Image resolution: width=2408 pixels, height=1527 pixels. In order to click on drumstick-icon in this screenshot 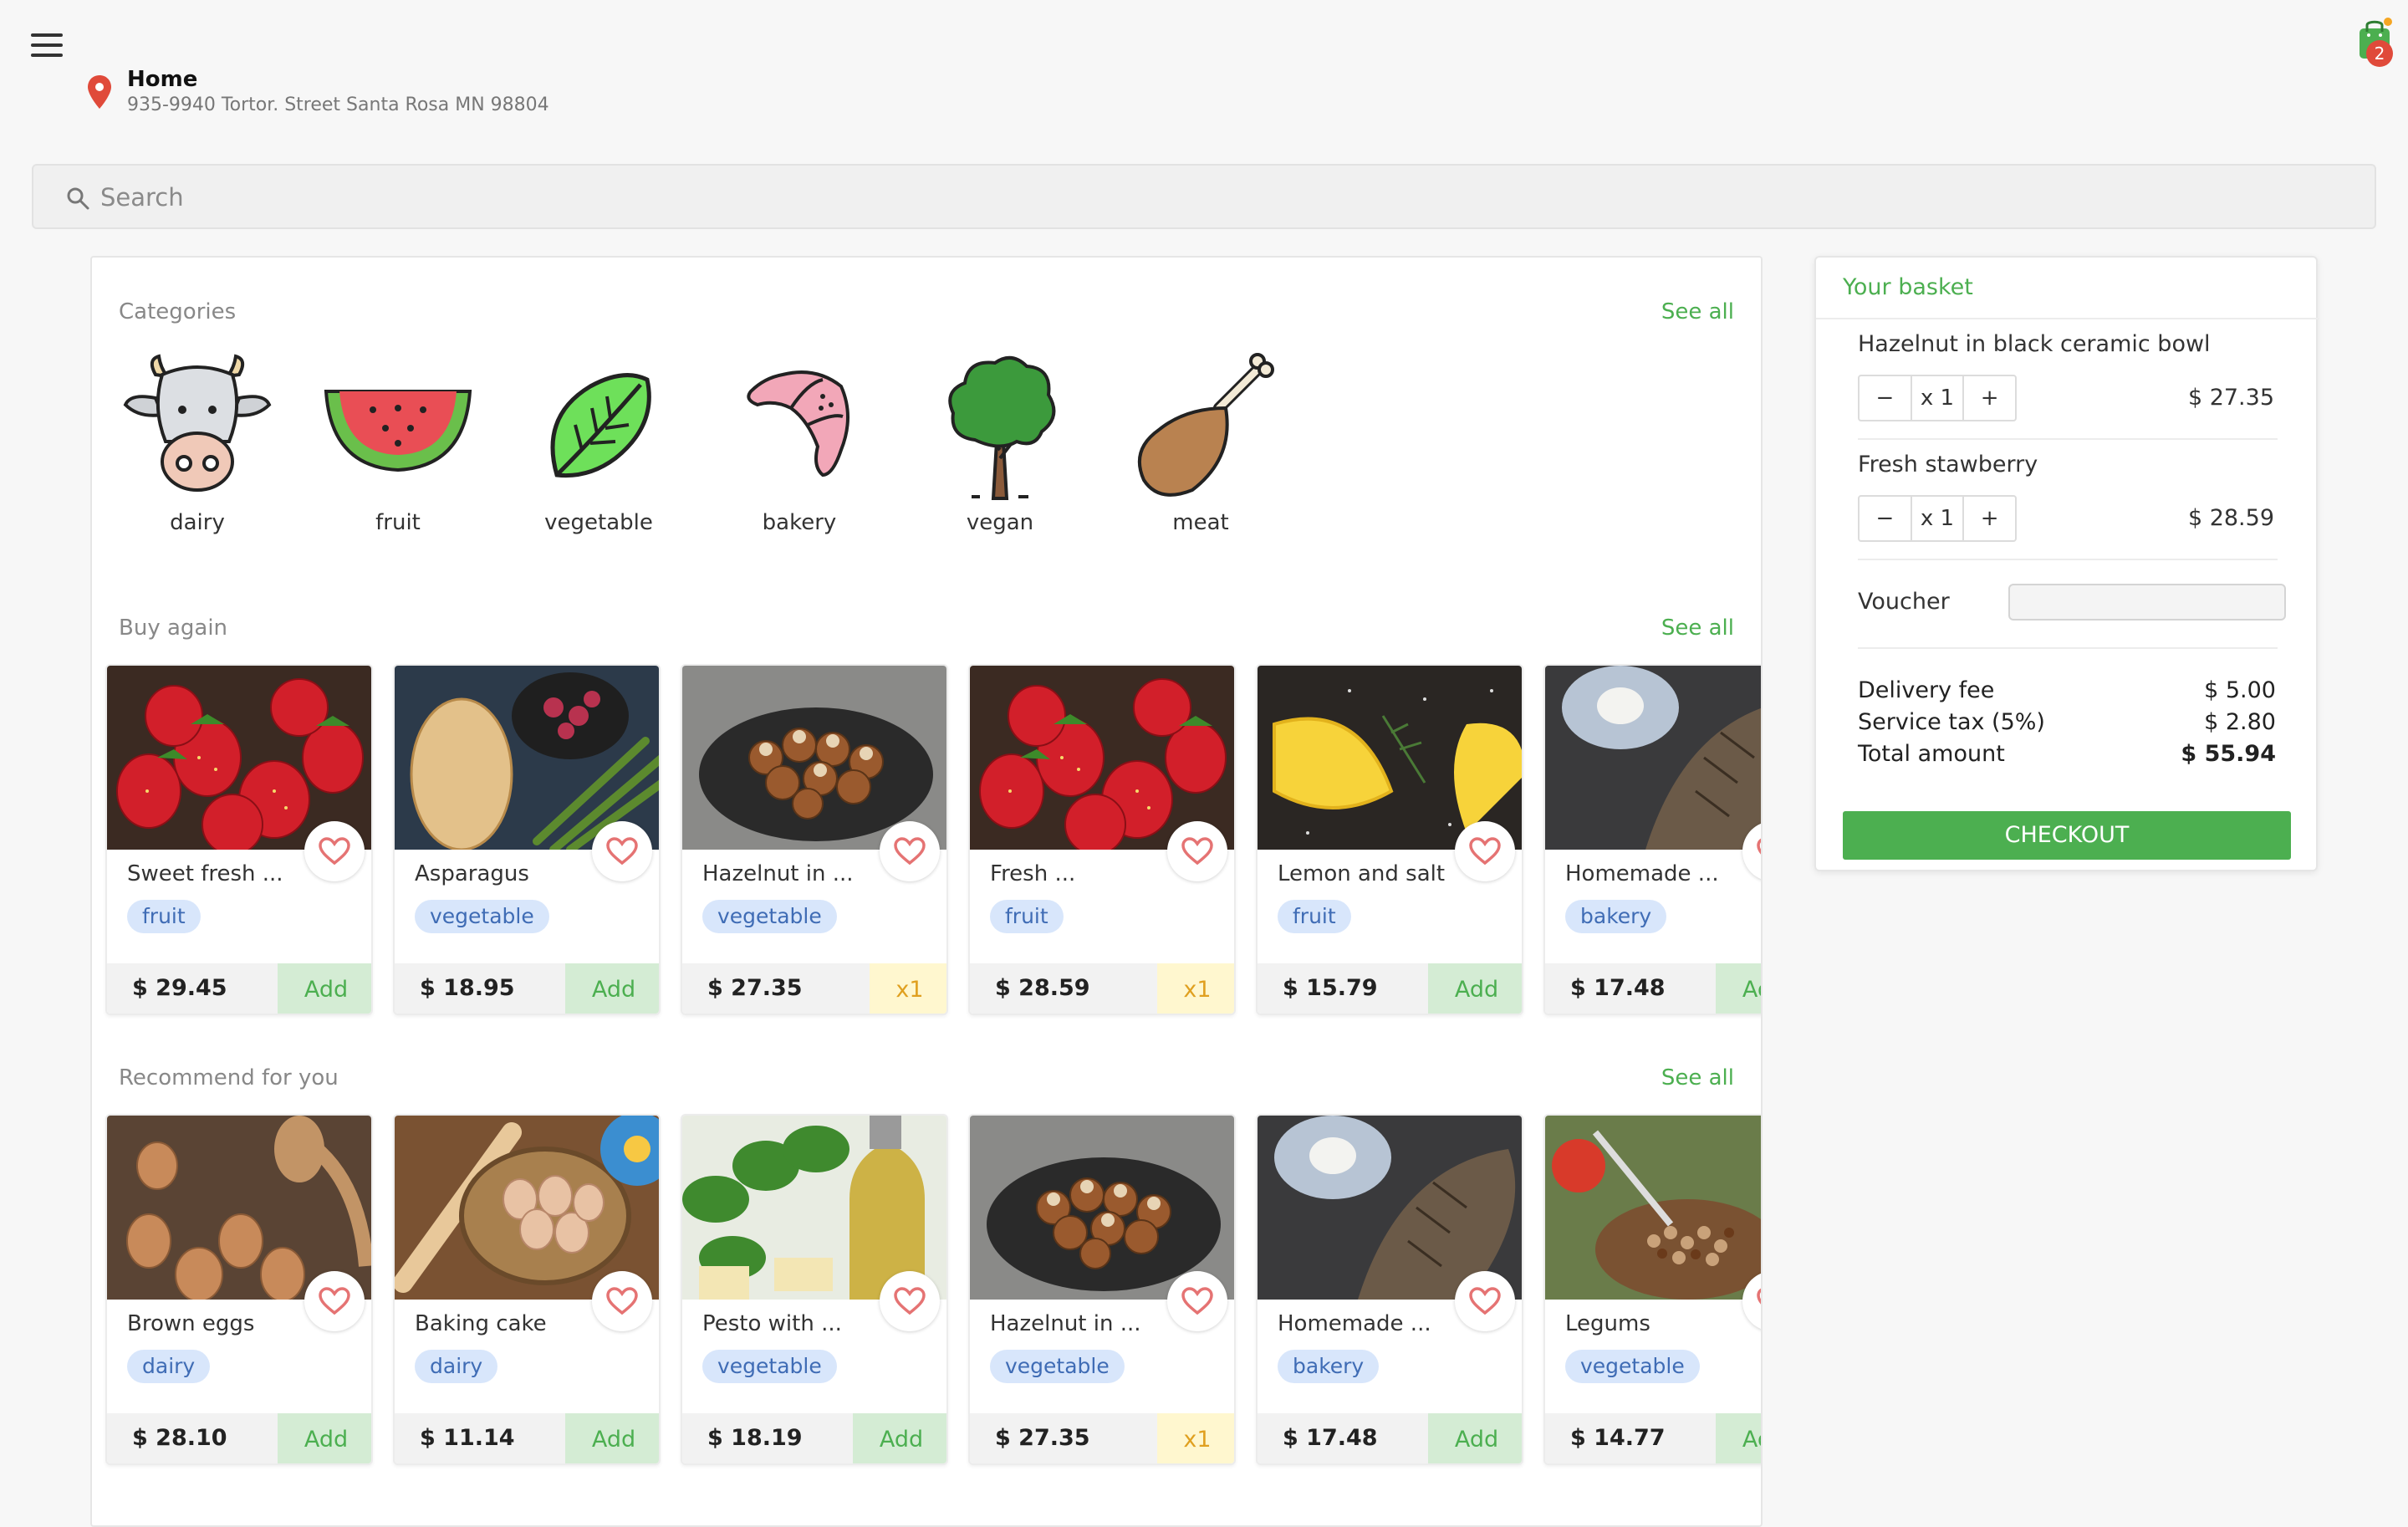, I will do `click(1205, 425)`.